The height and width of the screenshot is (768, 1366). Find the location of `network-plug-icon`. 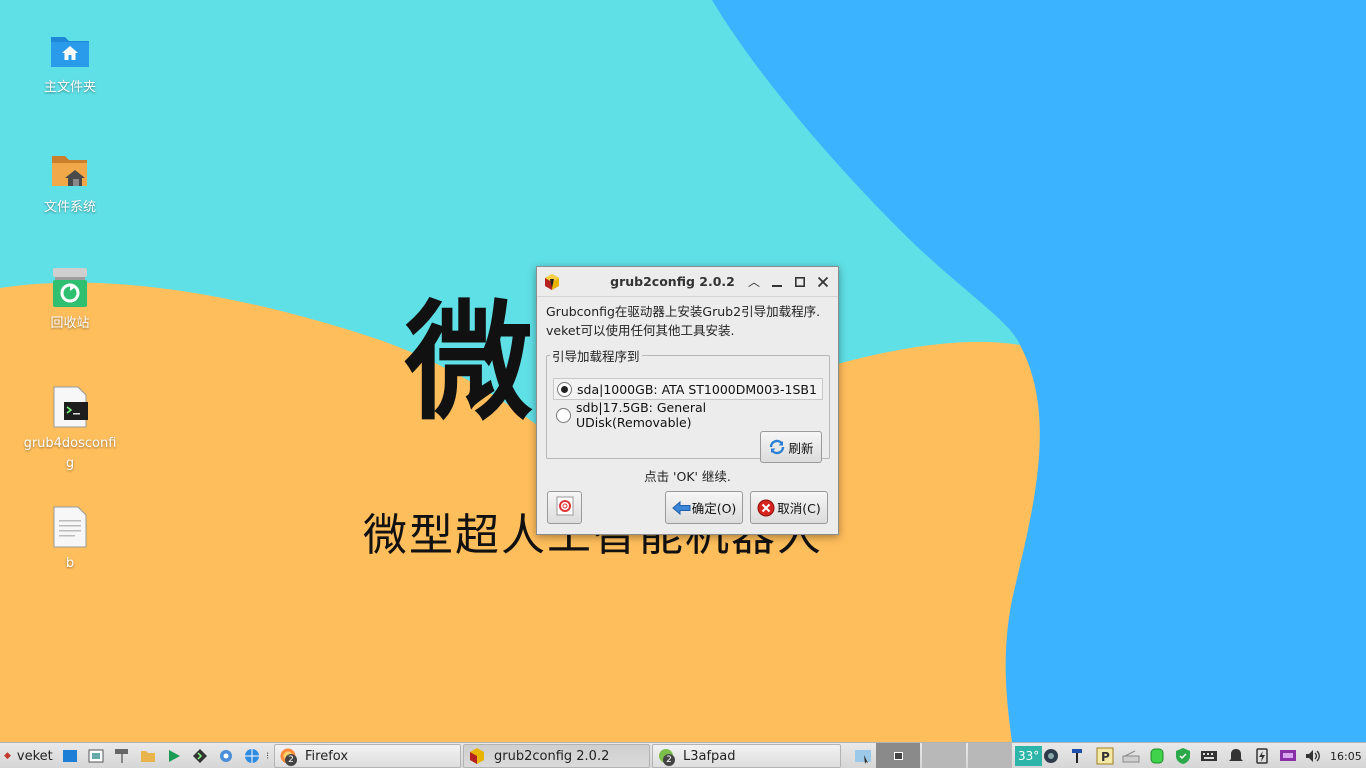

network-plug-icon is located at coordinates (1077, 756).